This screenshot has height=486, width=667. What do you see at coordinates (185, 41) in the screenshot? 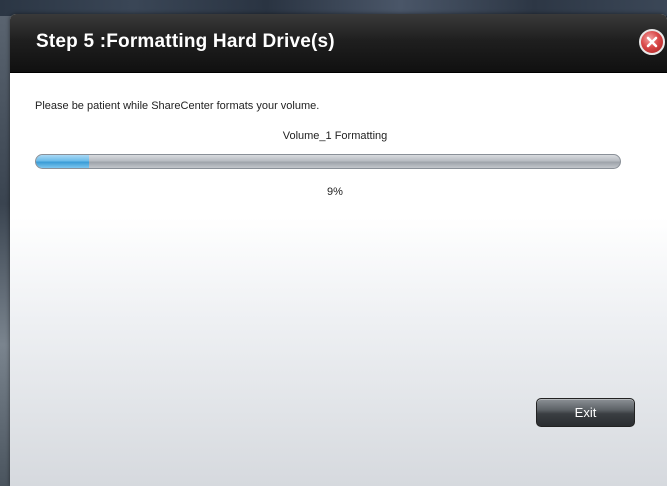
I see `dialog-title: Step 5 :Formatting Hard Drive(s)` at bounding box center [185, 41].